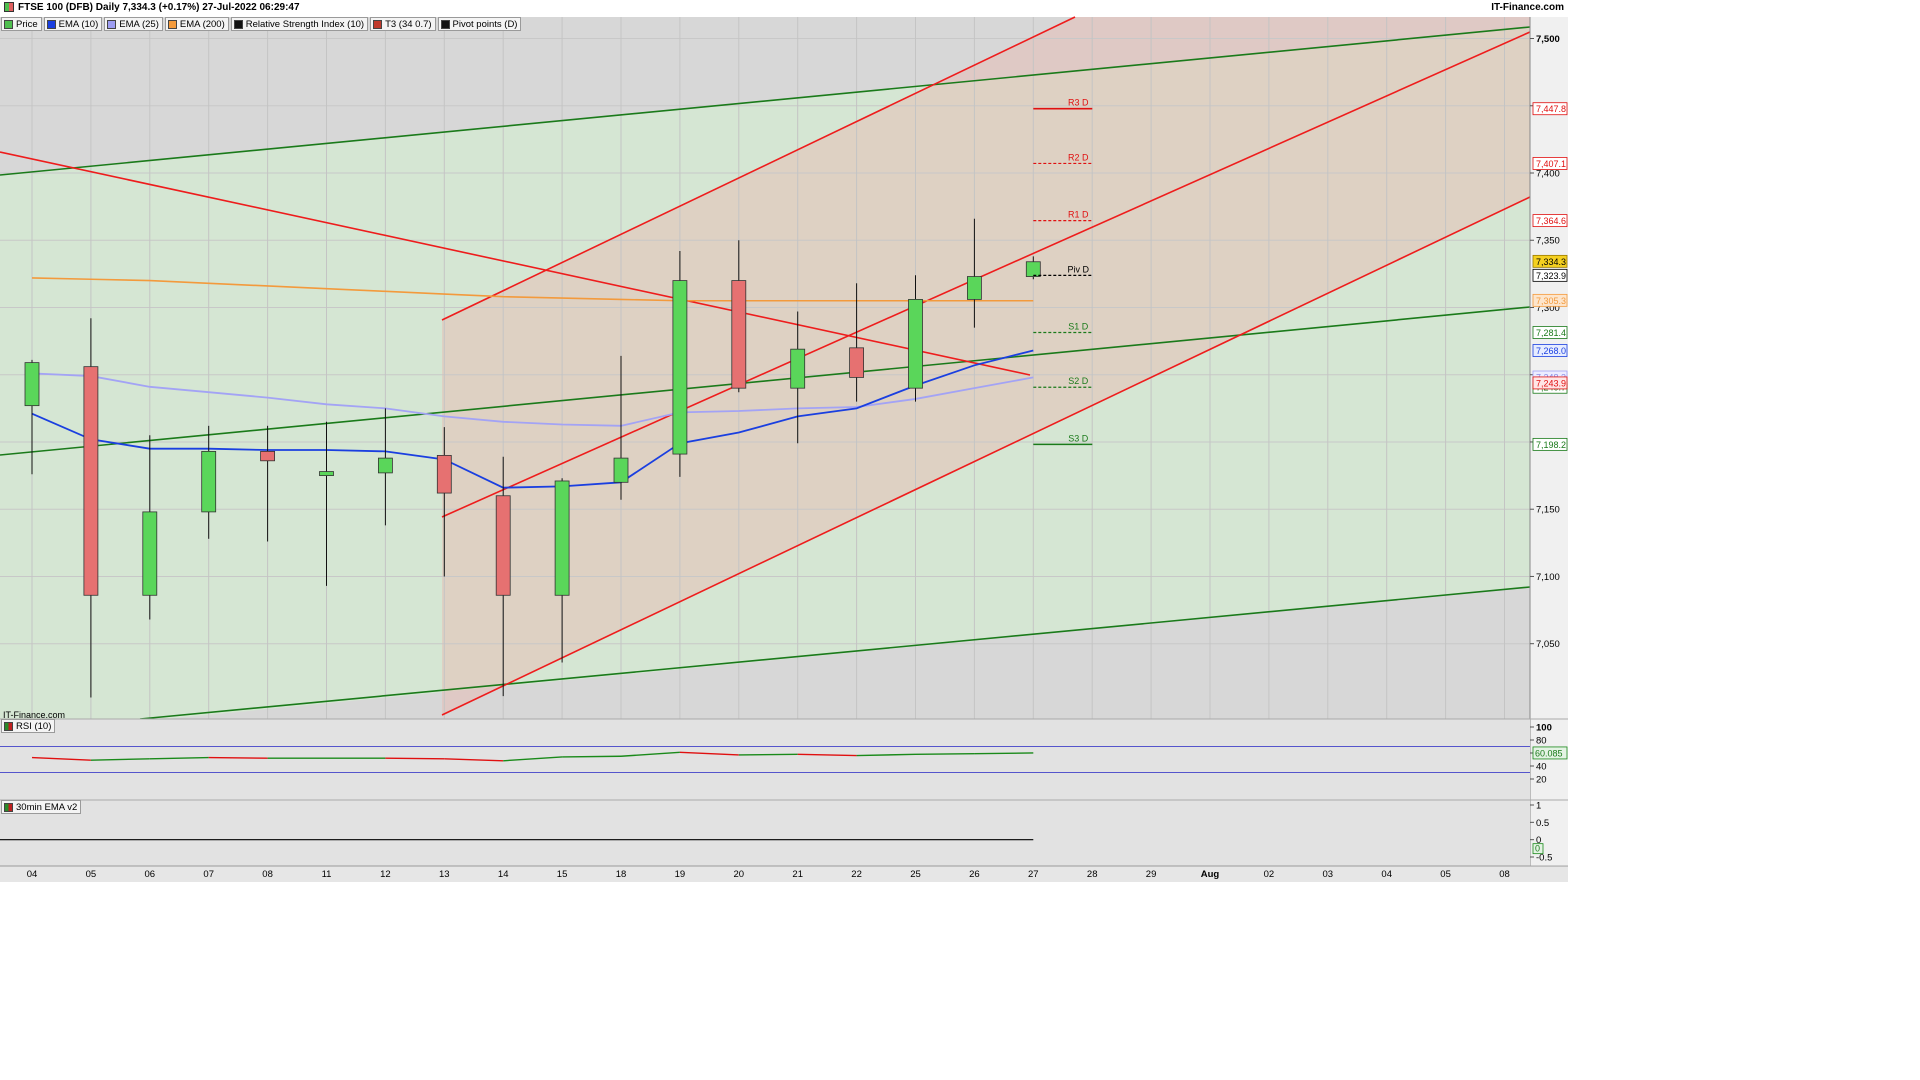 This screenshot has width=1920, height=1080. Describe the element at coordinates (1551, 351) in the screenshot. I see `price-tag-label: 7,268.0` at that location.